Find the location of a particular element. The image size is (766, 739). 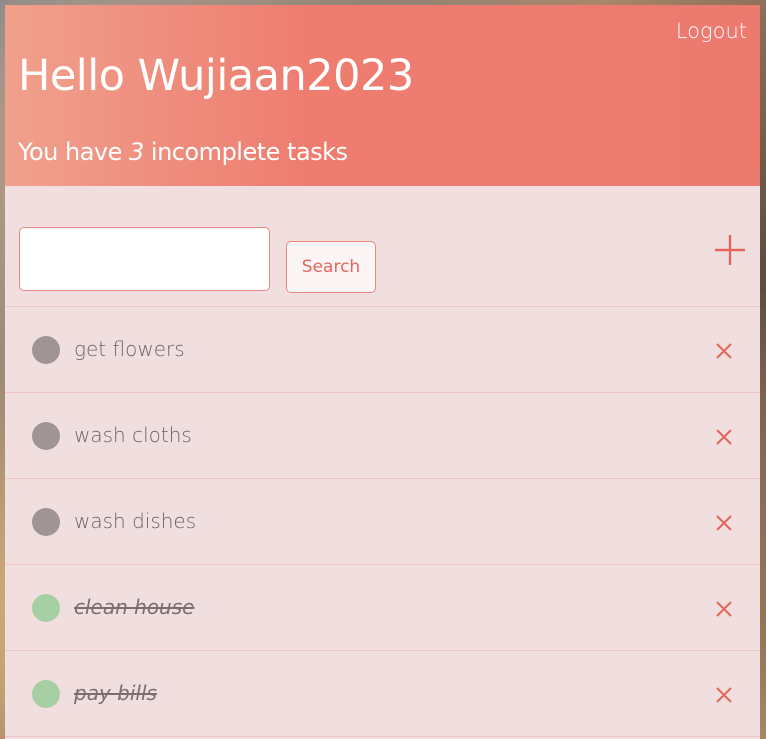

plus-icon is located at coordinates (730, 250).